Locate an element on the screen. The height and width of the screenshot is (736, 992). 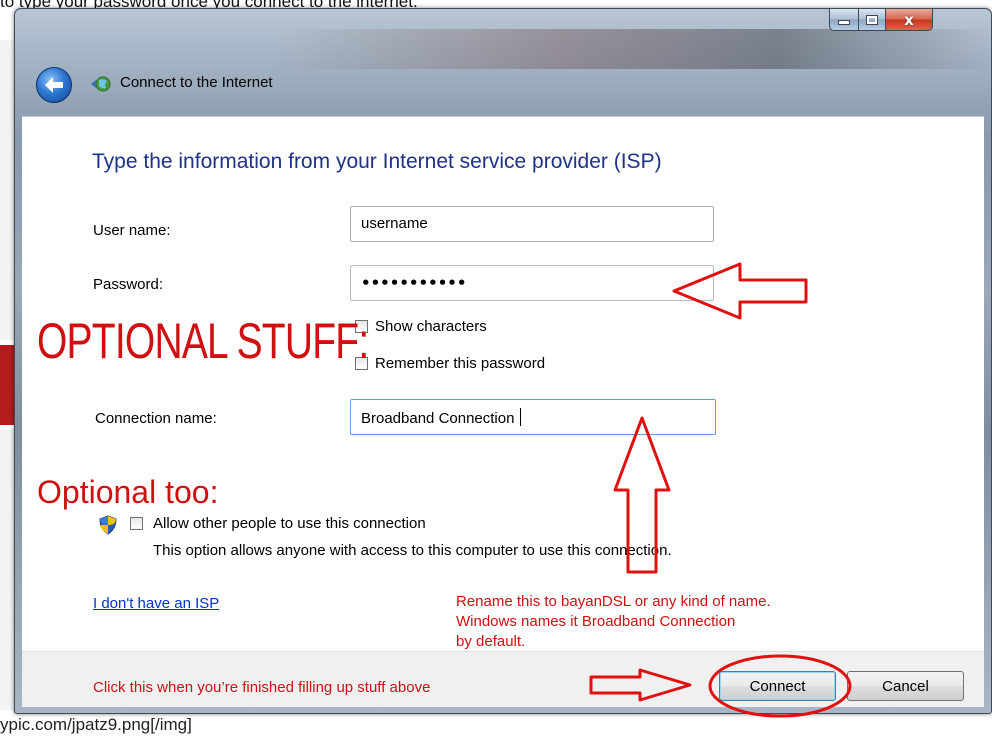
show-characters-label: Show characters is located at coordinates (431, 326).